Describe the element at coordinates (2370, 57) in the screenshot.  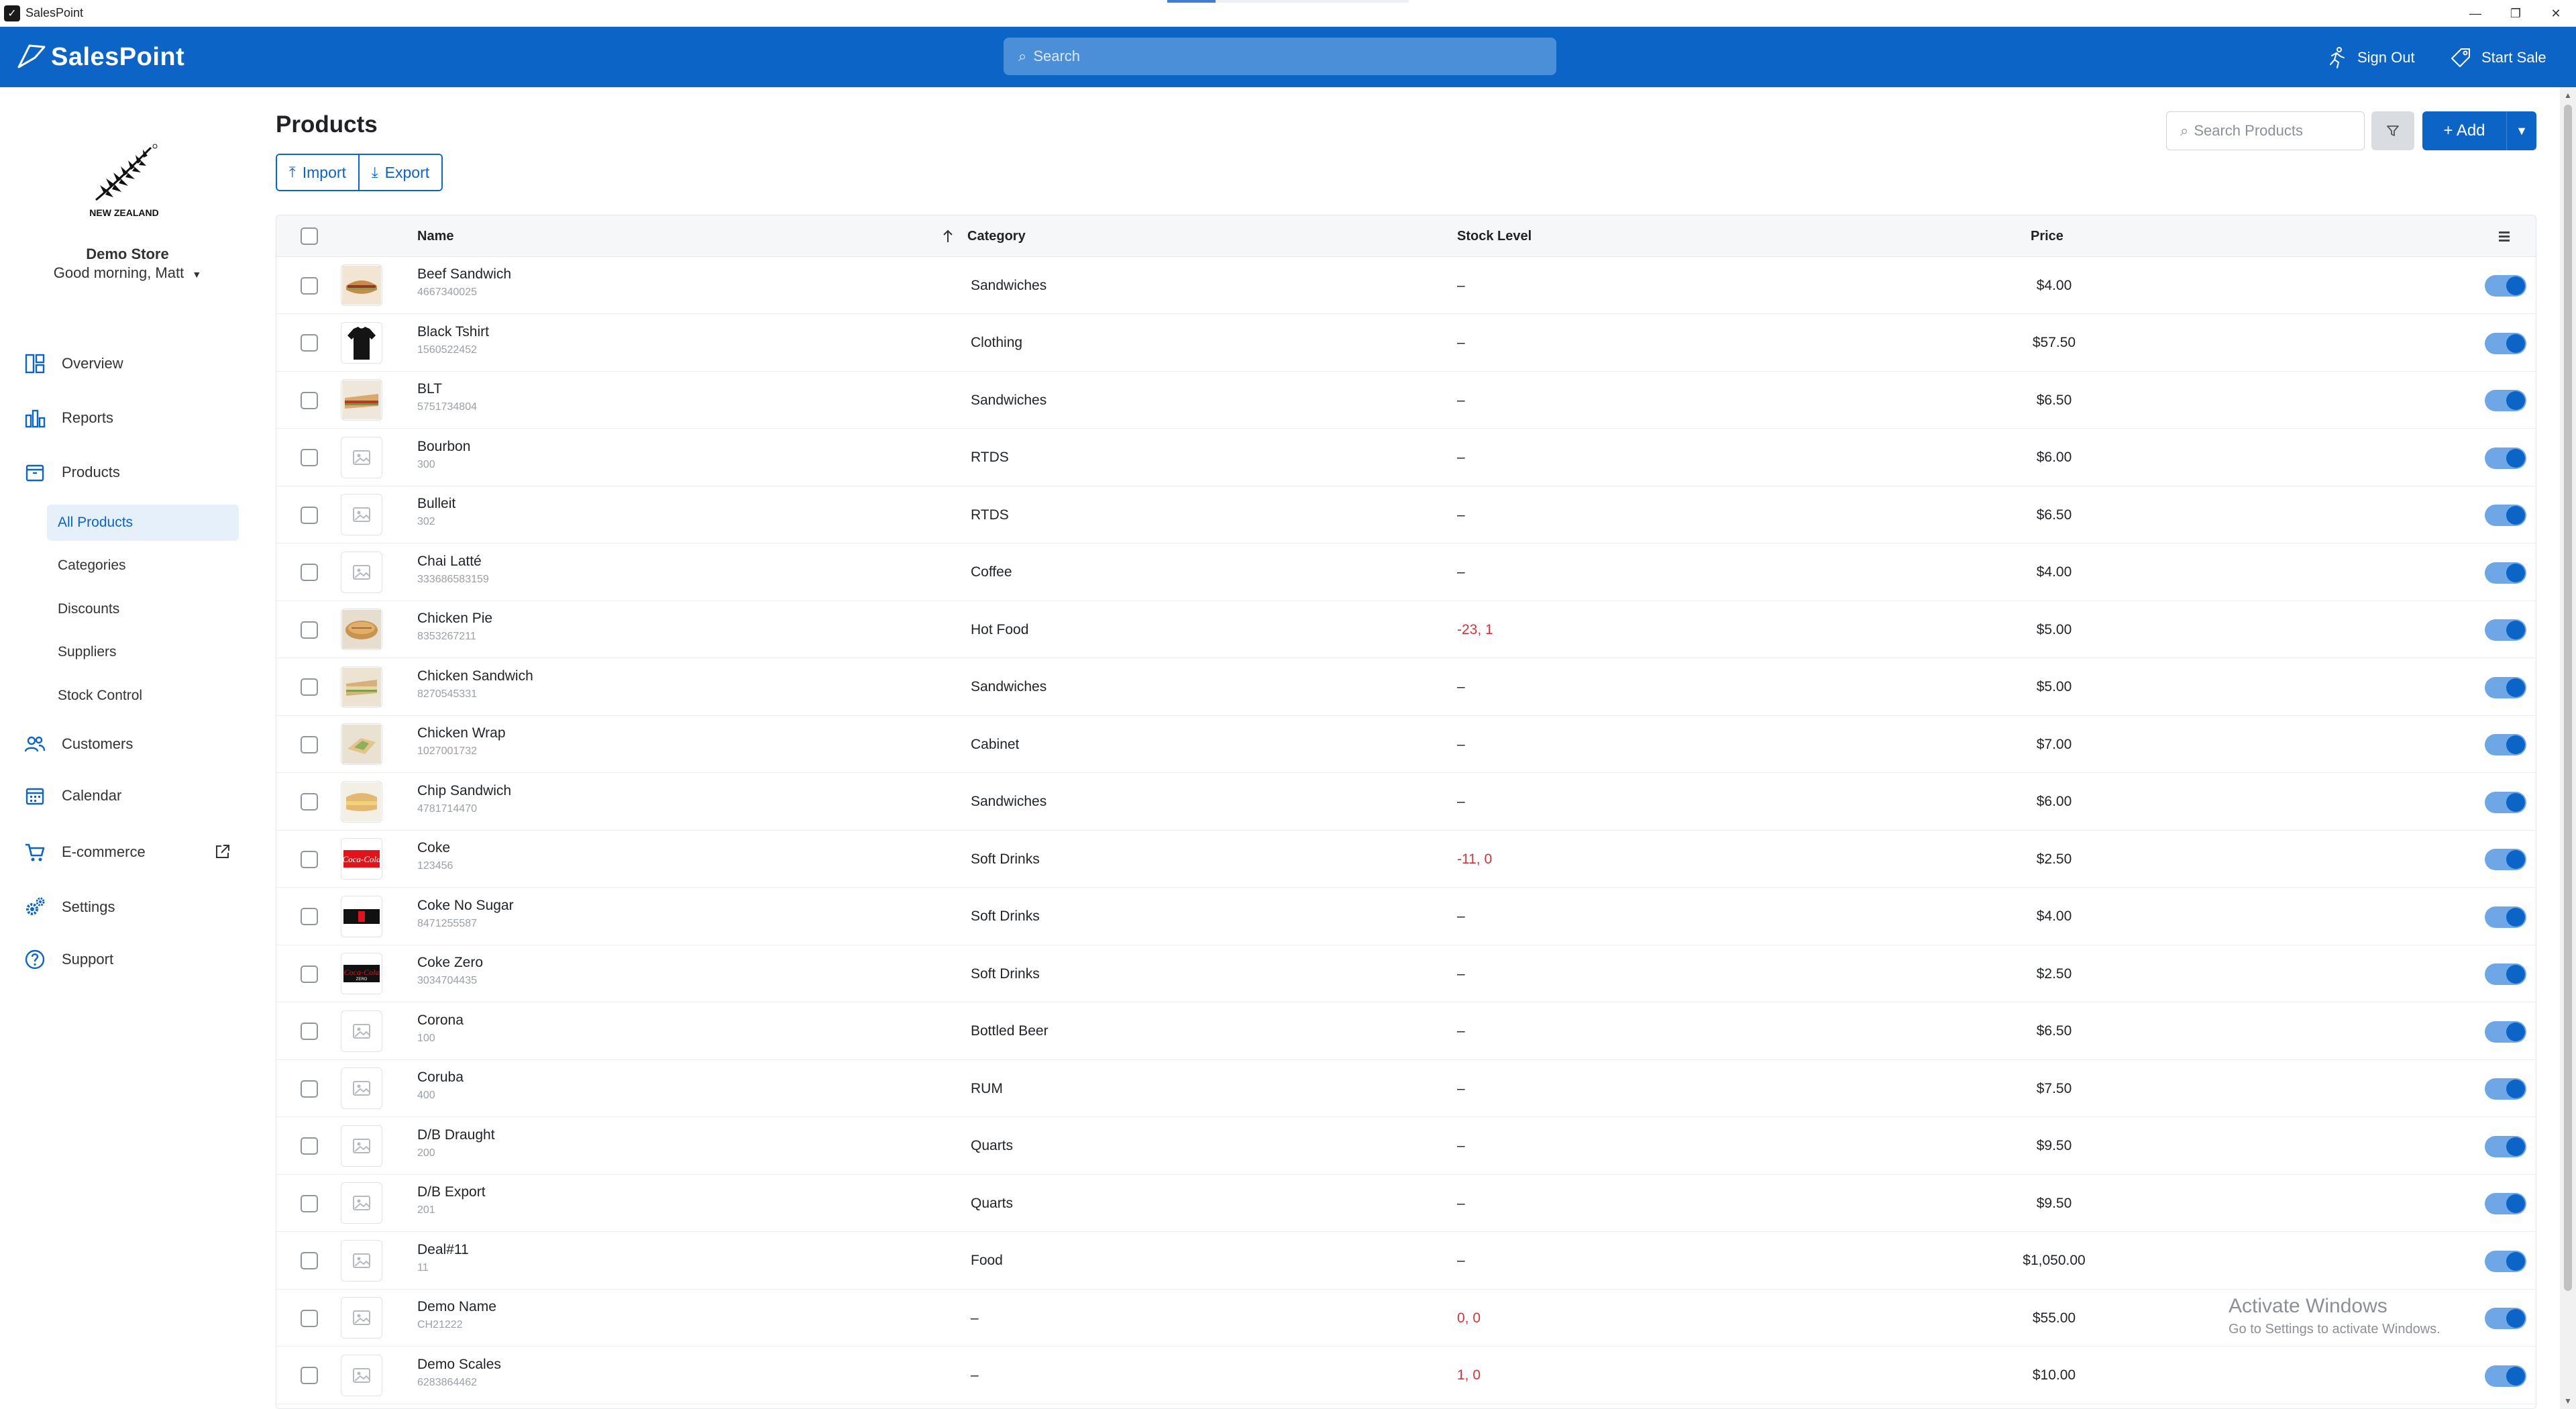
I see `sign-out-button: Sign Out` at that location.